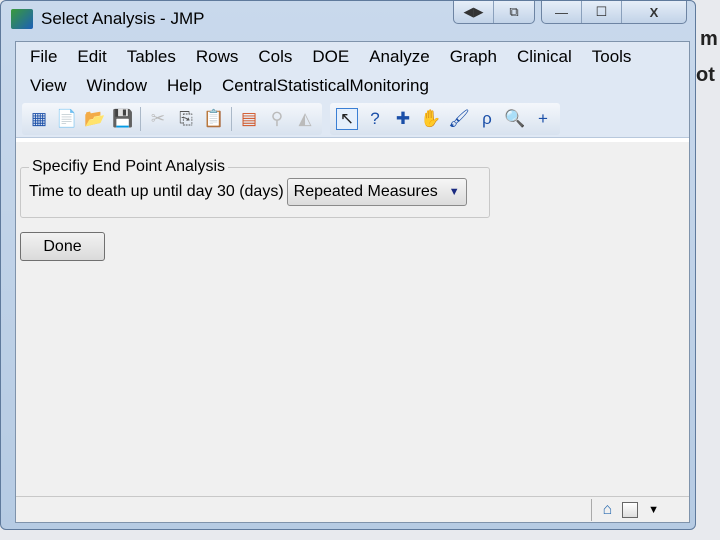 The height and width of the screenshot is (540, 720). I want to click on cut-icon: ✂, so click(158, 119).